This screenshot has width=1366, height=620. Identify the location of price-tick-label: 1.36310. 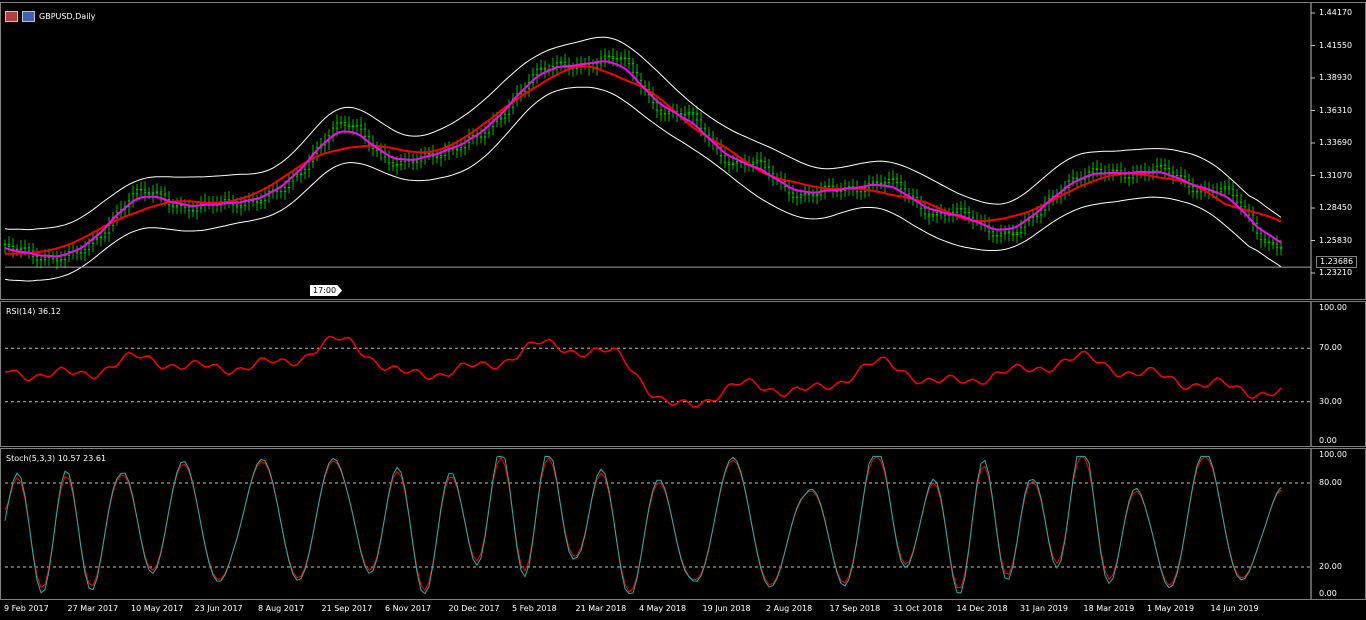
(1336, 110).